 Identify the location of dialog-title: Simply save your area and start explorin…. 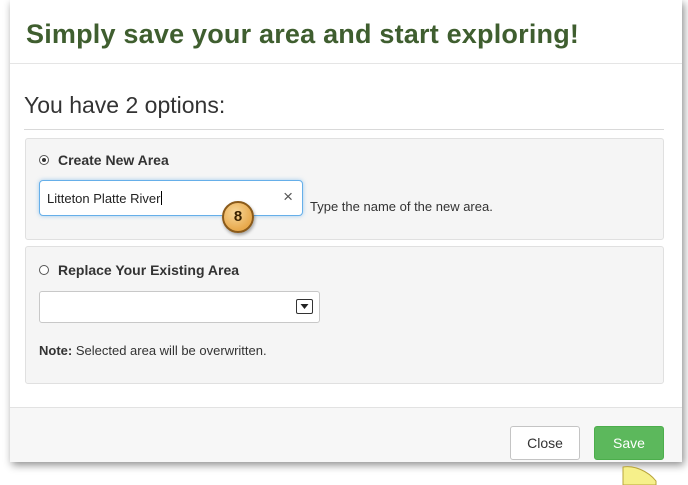
(303, 34).